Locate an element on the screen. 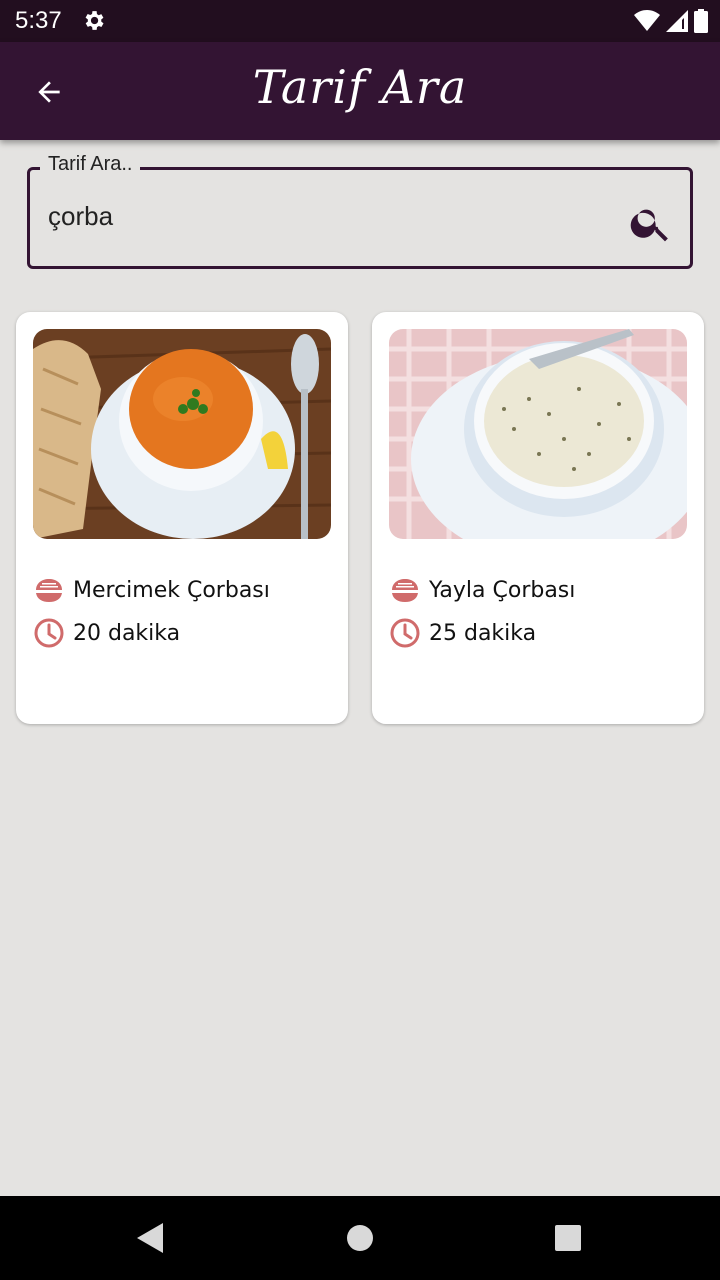 Image resolution: width=720 pixels, height=1280 pixels. recipe-name-row: Yayla Çorbası is located at coordinates (482, 590).